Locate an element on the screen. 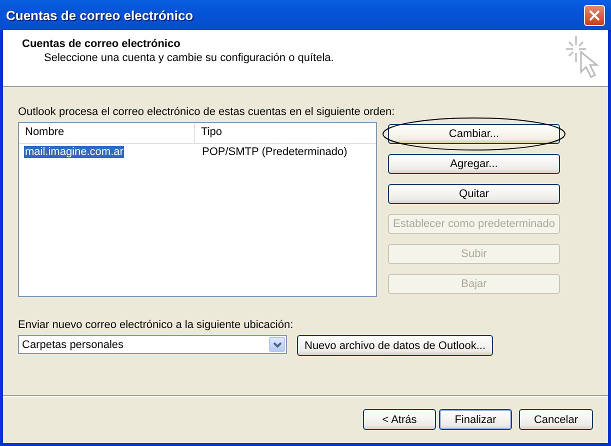 This screenshot has width=611, height=446. table-cell: POP/SMTP (Predeterminado) is located at coordinates (274, 152).